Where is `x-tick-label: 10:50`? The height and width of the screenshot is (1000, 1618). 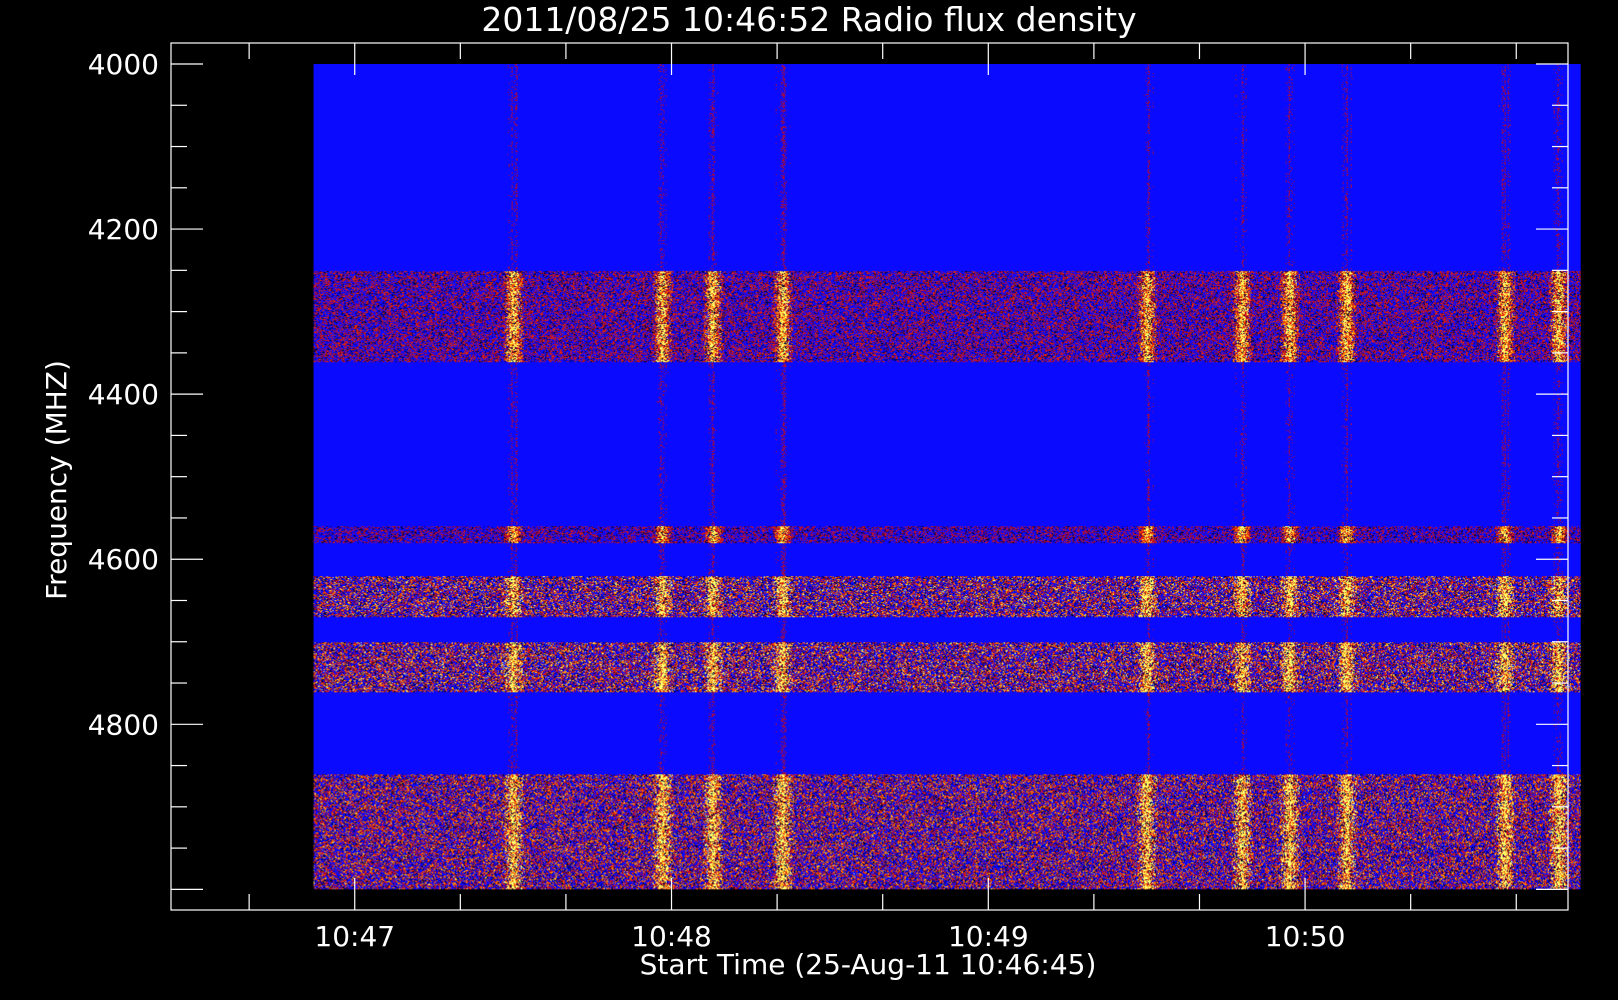
x-tick-label: 10:50 is located at coordinates (1305, 936).